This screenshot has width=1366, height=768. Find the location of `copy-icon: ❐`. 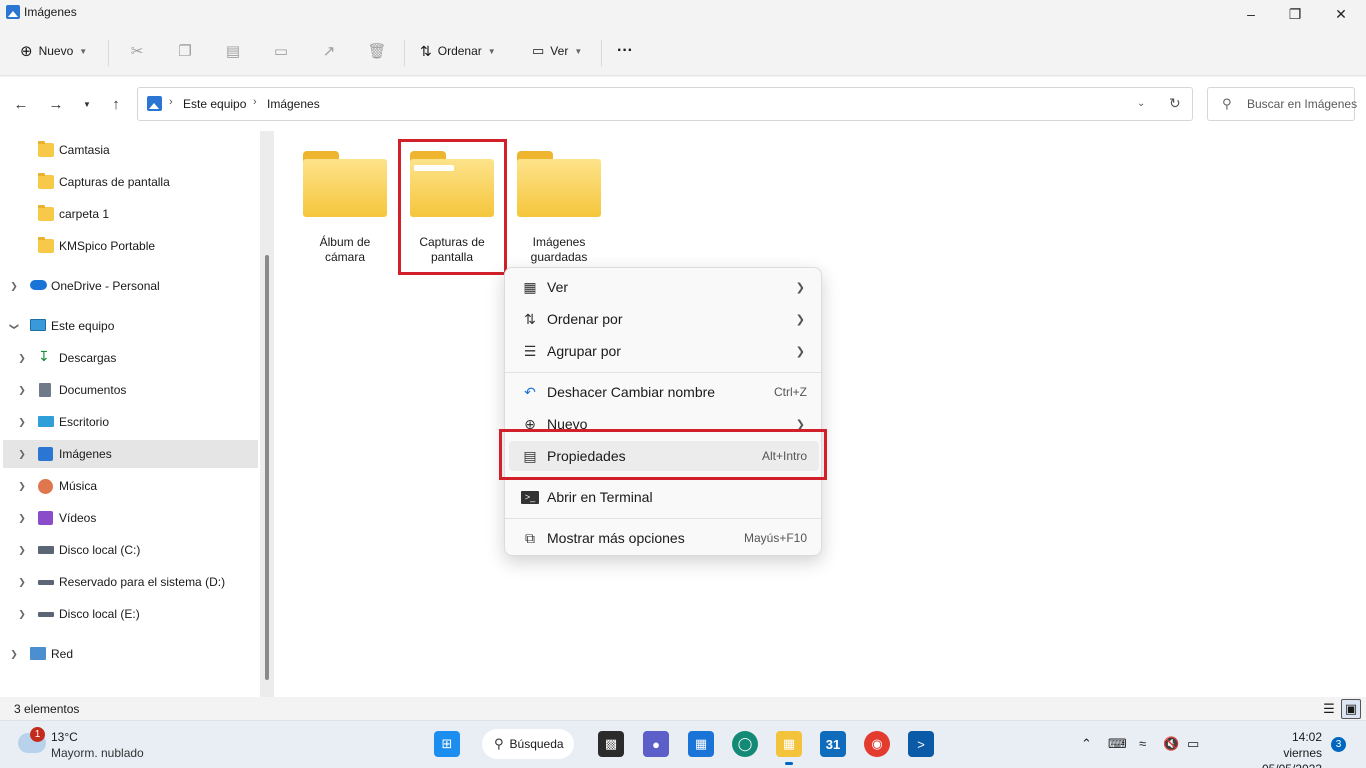

copy-icon: ❐ is located at coordinates (185, 51).